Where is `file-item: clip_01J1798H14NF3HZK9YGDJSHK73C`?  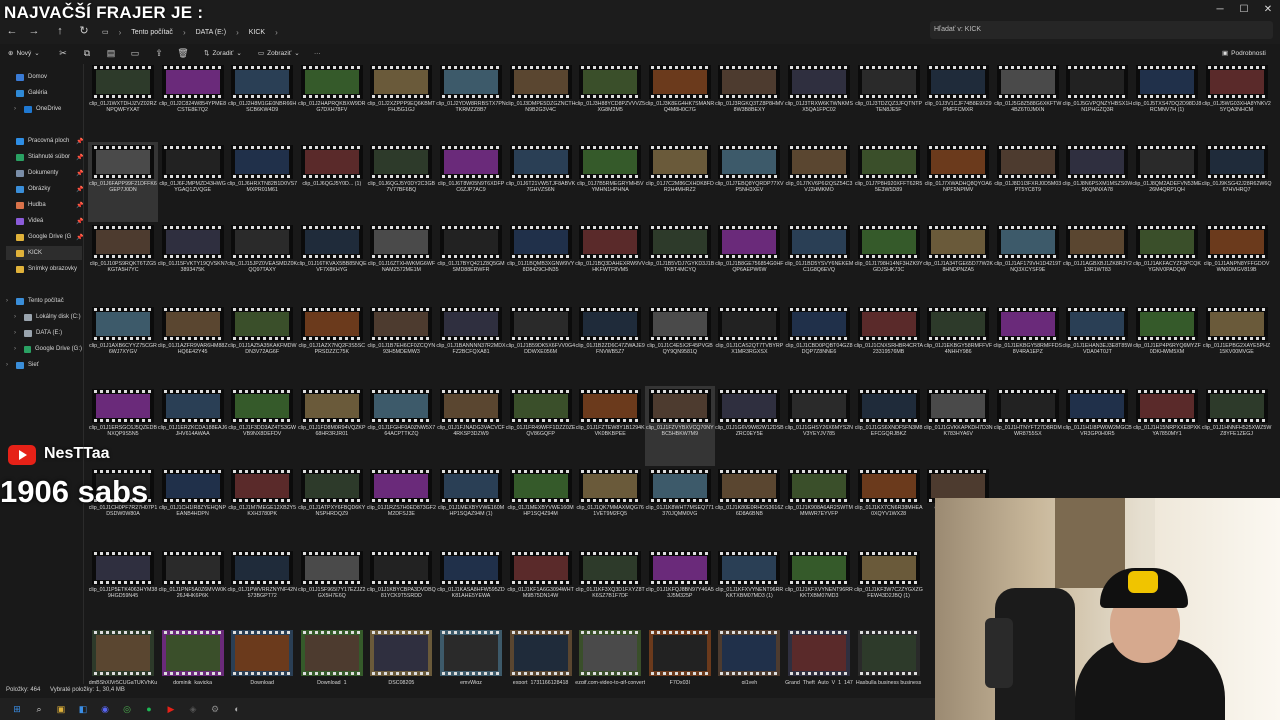
file-item: clip_01J1798H14NF3HZK9YGDJSHK73C is located at coordinates (889, 262).